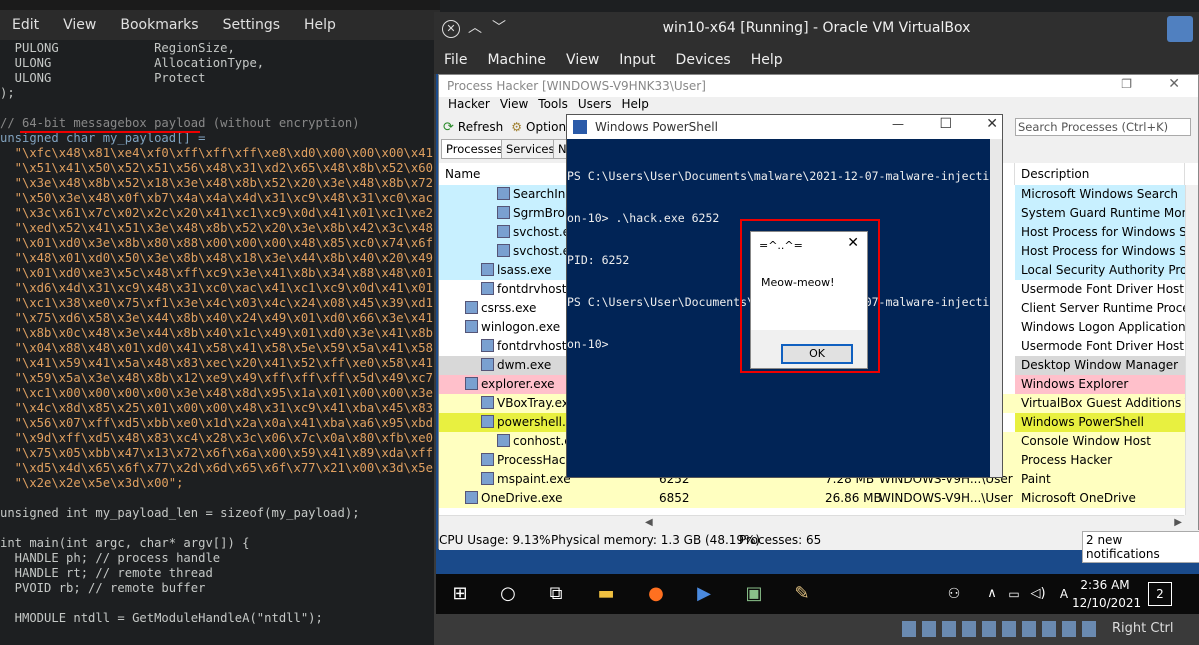  What do you see at coordinates (1160, 594) in the screenshot?
I see `notification-center-icon: 2` at bounding box center [1160, 594].